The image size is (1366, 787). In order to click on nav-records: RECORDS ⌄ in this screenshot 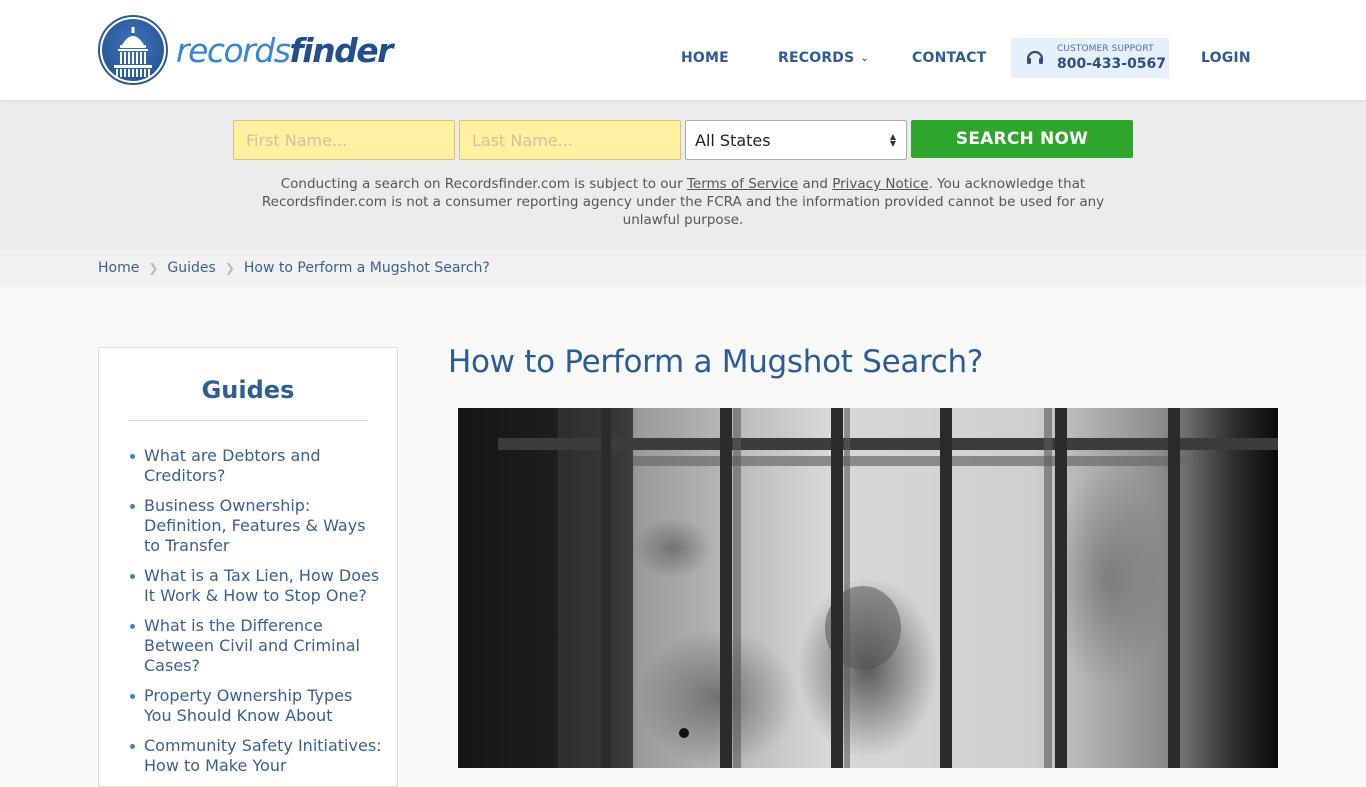, I will do `click(823, 58)`.